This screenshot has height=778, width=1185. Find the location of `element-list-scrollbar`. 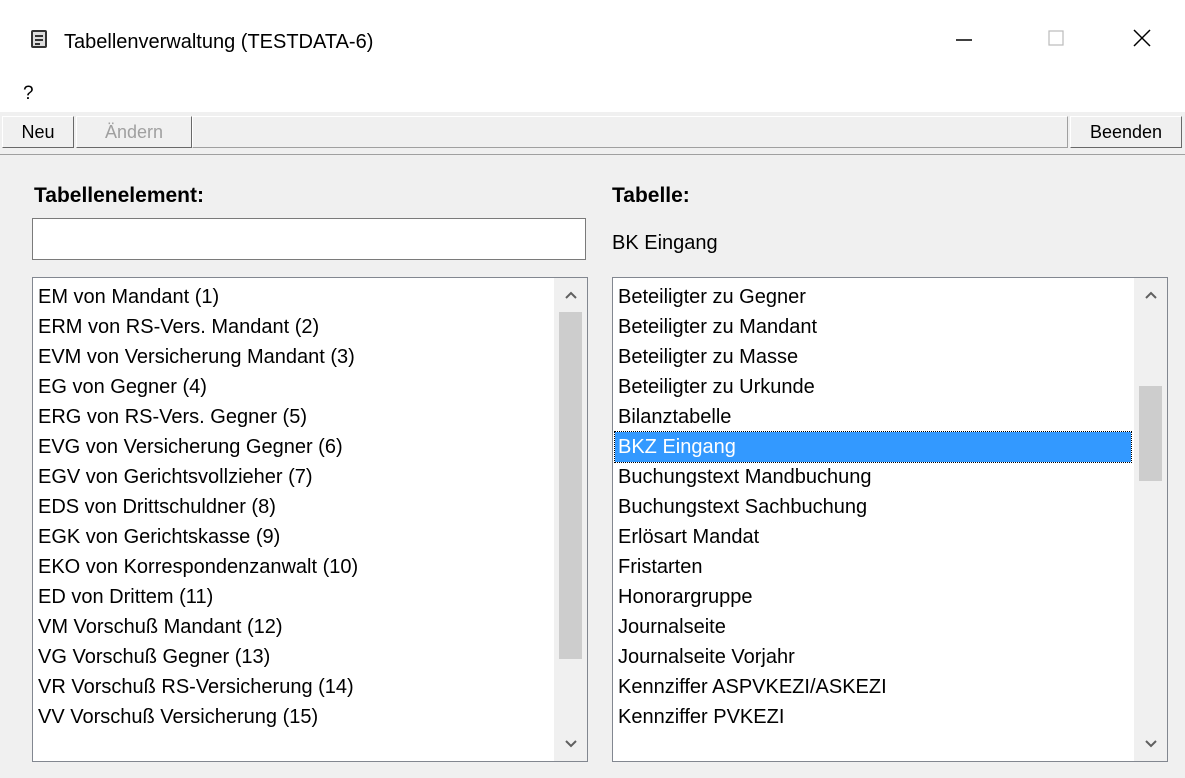

element-list-scrollbar is located at coordinates (570, 519).